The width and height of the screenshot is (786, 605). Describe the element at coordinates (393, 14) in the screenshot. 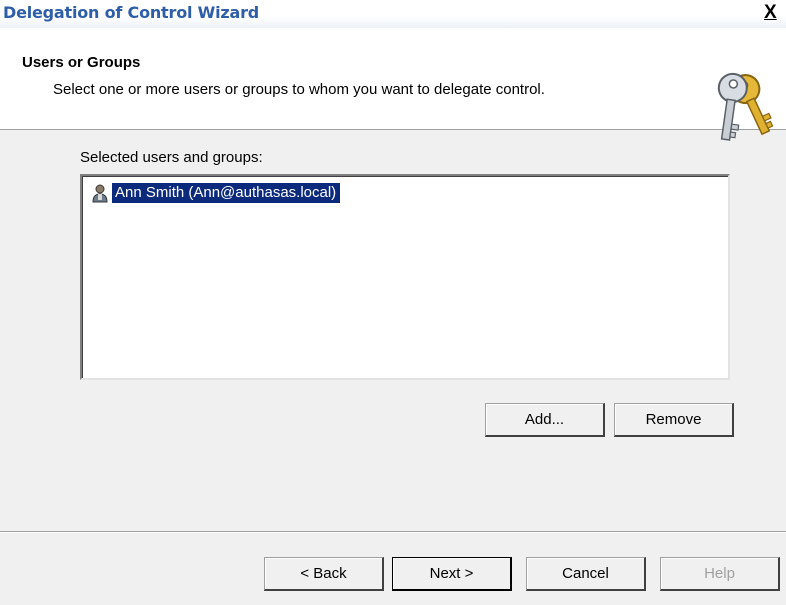

I see `title-bar: Delegation of Control Wizard X` at that location.